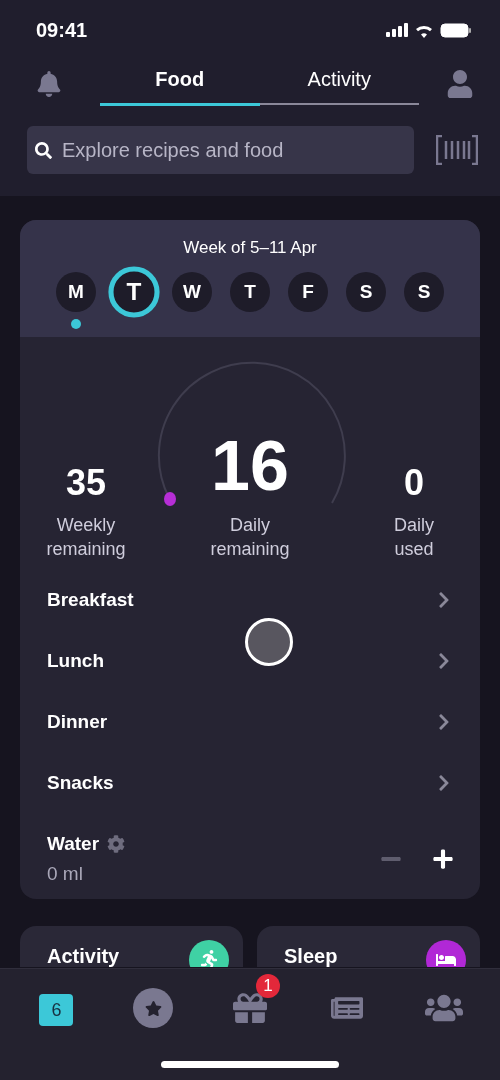 Image resolution: width=500 pixels, height=1080 pixels. Describe the element at coordinates (311, 956) in the screenshot. I see `tile-title: Sleep` at that location.